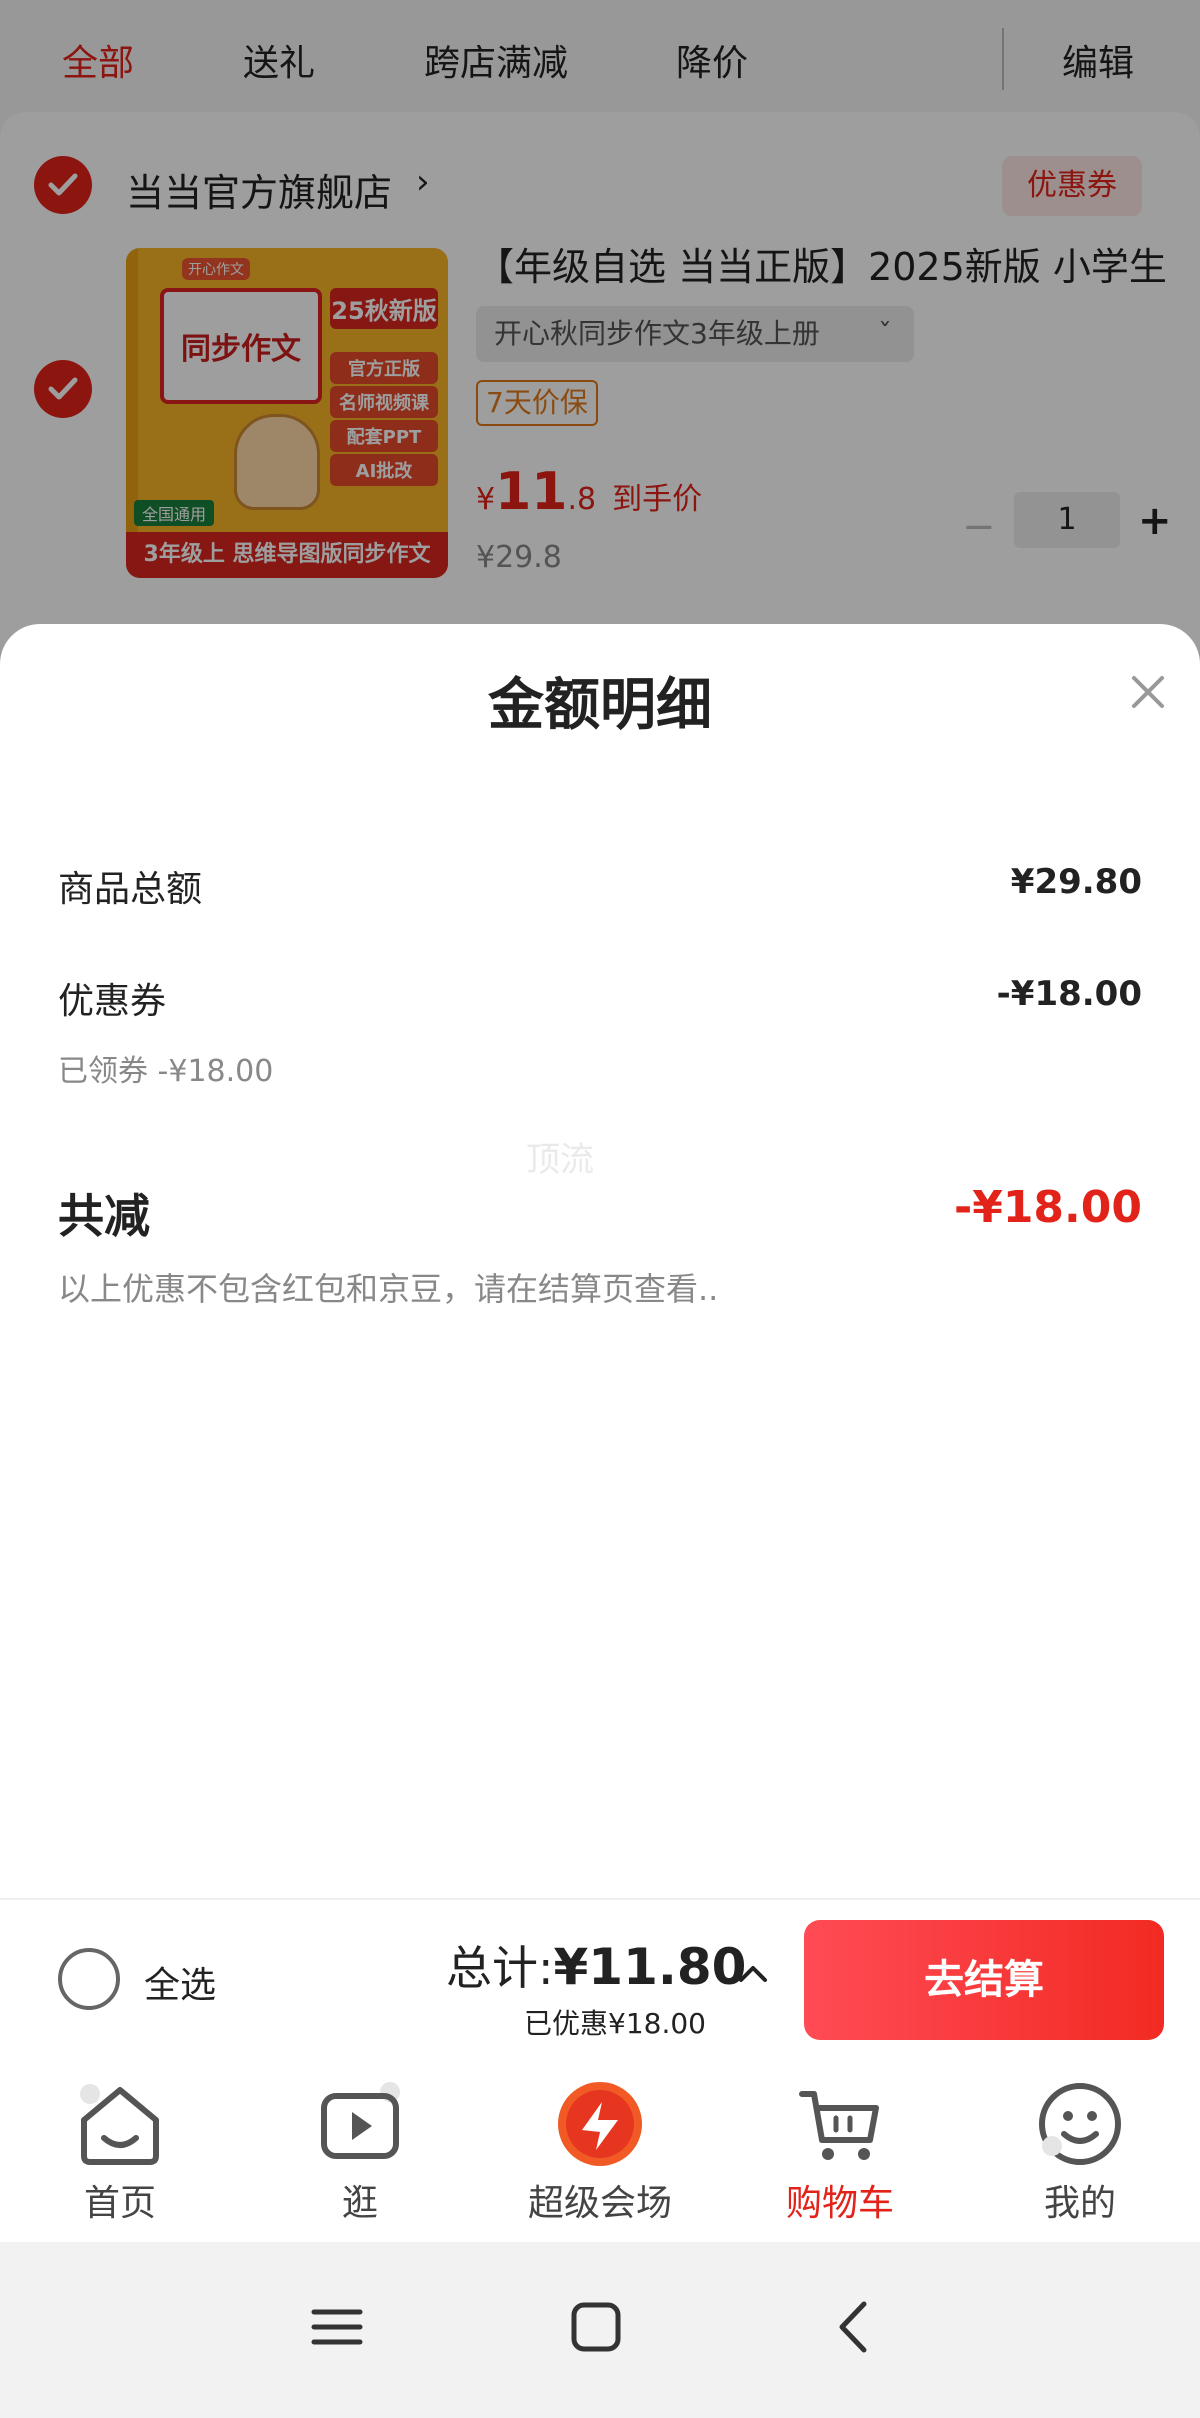 The image size is (1200, 2418). Describe the element at coordinates (599, 2203) in the screenshot. I see `tab-label: 超级会场` at that location.